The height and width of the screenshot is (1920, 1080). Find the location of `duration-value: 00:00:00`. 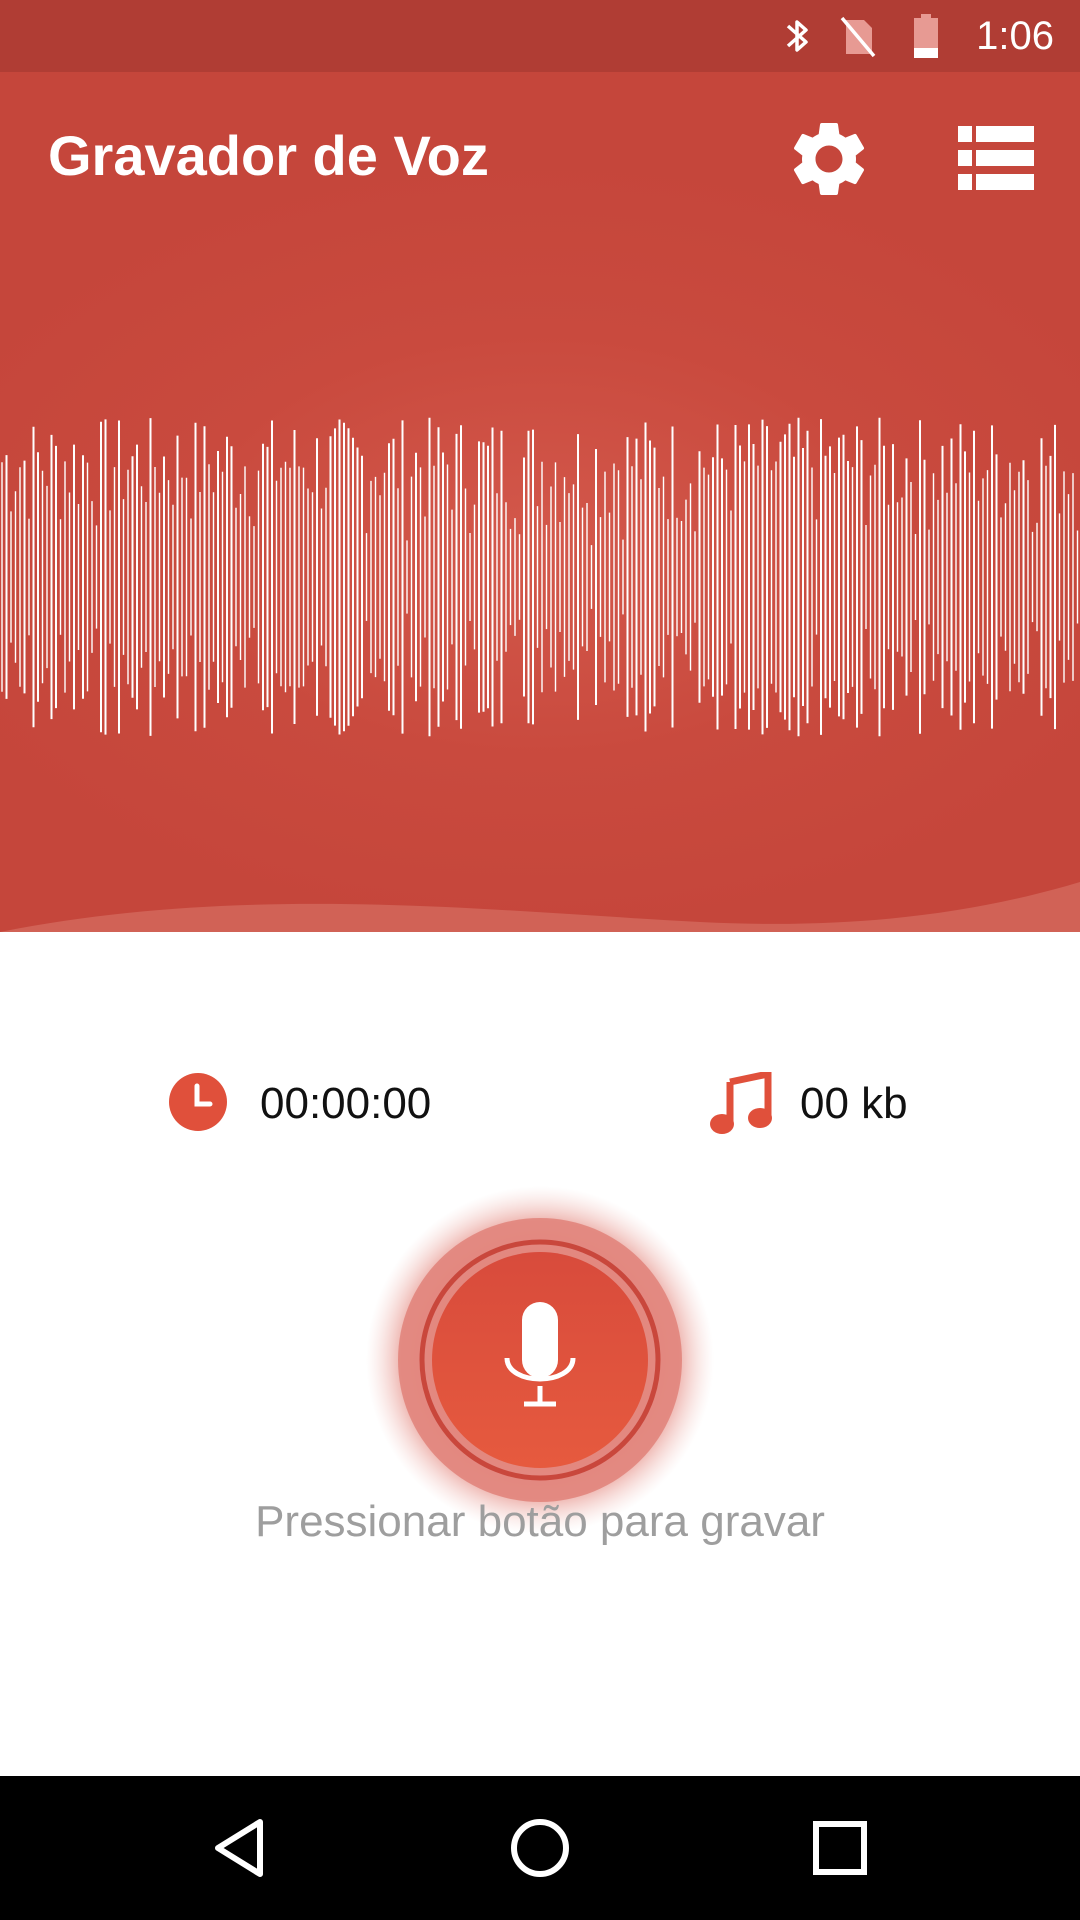

duration-value: 00:00:00 is located at coordinates (346, 1103).